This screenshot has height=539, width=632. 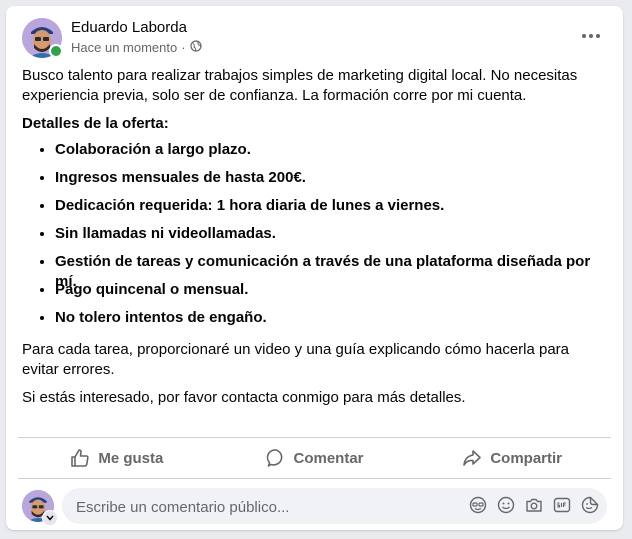 What do you see at coordinates (195, 47) in the screenshot?
I see `globe-icon` at bounding box center [195, 47].